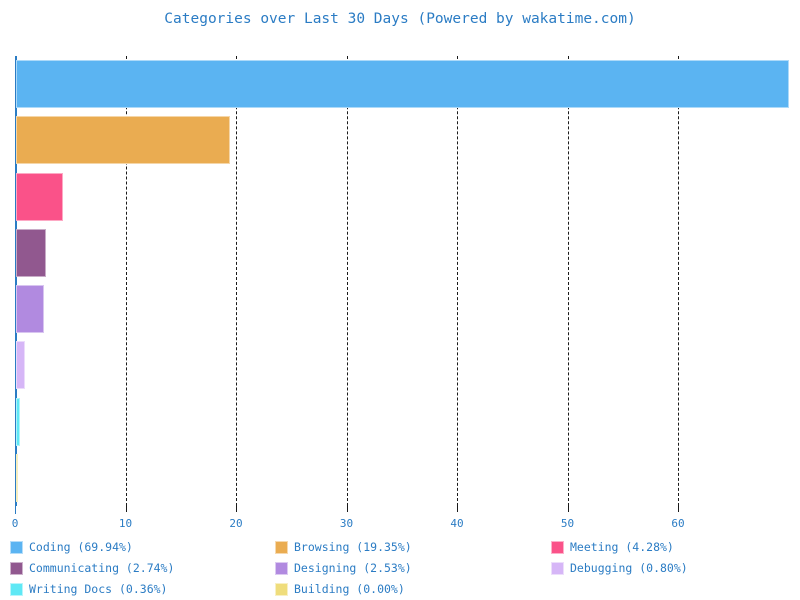 This screenshot has height=600, width=800. I want to click on legend-item-debugging: Debugging (0.80%), so click(619, 568).